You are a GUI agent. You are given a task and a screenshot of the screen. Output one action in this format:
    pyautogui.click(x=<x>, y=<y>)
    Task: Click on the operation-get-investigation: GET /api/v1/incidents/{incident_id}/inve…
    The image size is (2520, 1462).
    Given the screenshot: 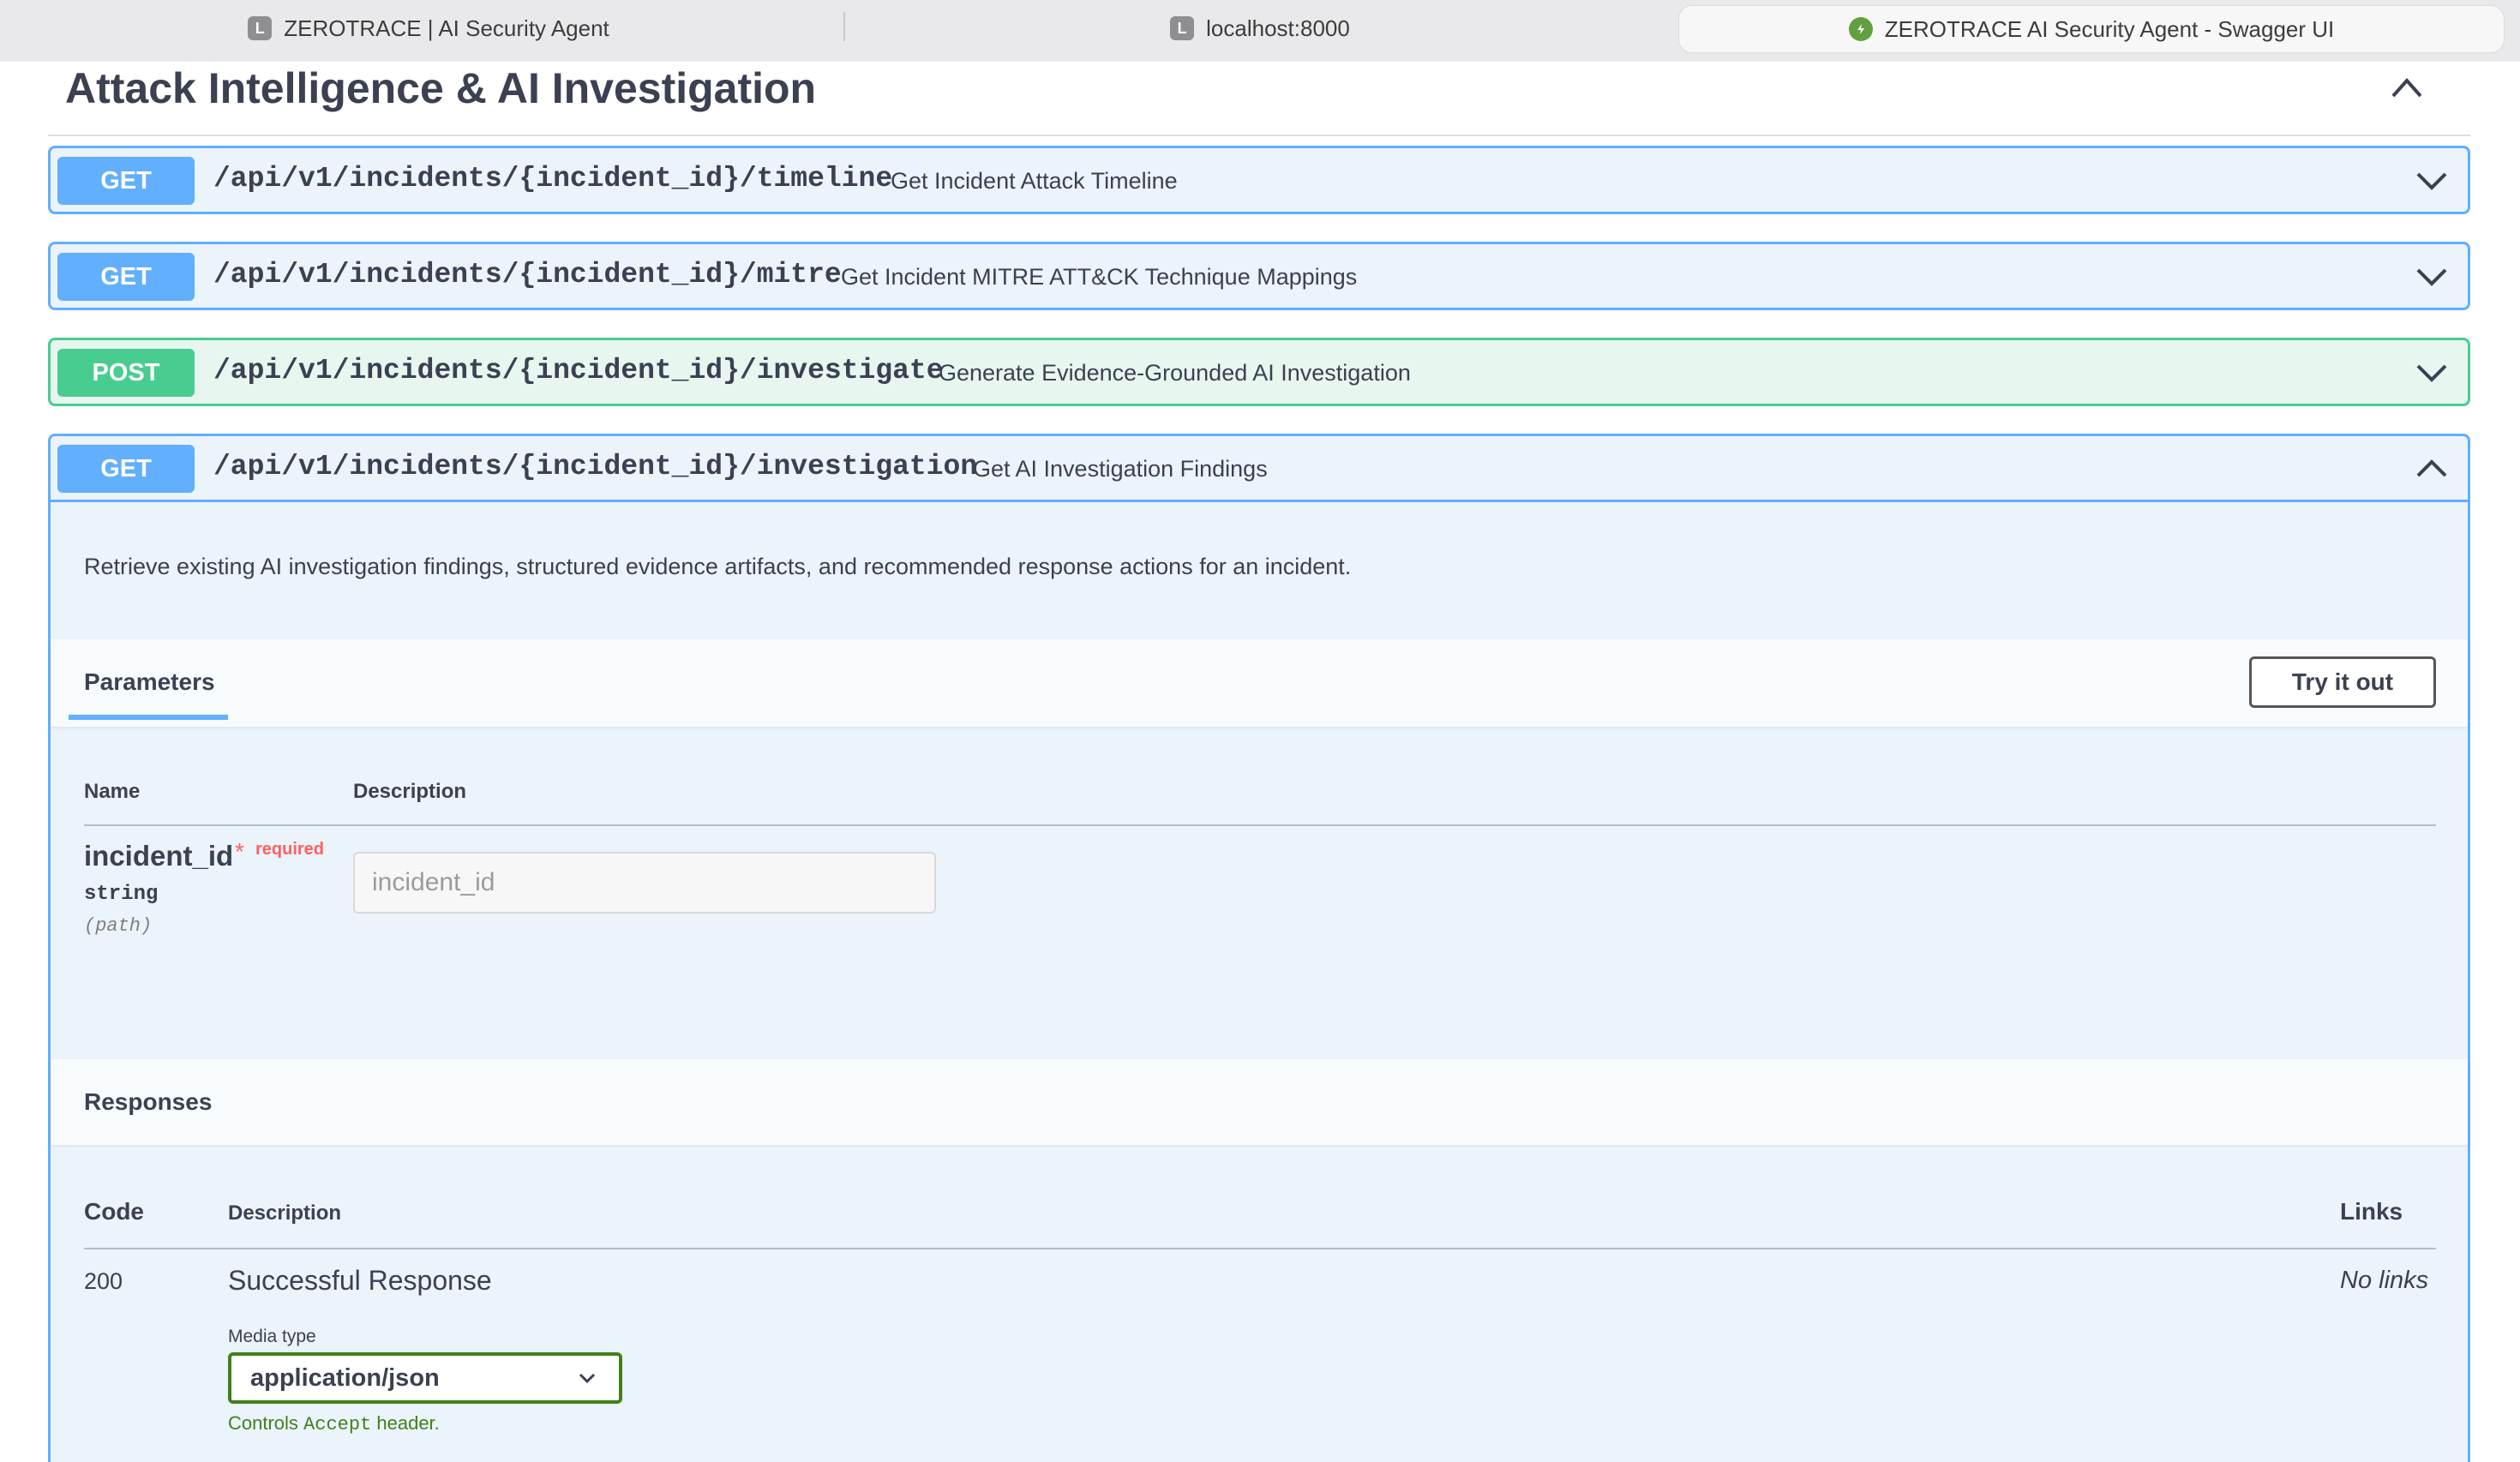 What is the action you would take?
    pyautogui.click(x=1259, y=468)
    